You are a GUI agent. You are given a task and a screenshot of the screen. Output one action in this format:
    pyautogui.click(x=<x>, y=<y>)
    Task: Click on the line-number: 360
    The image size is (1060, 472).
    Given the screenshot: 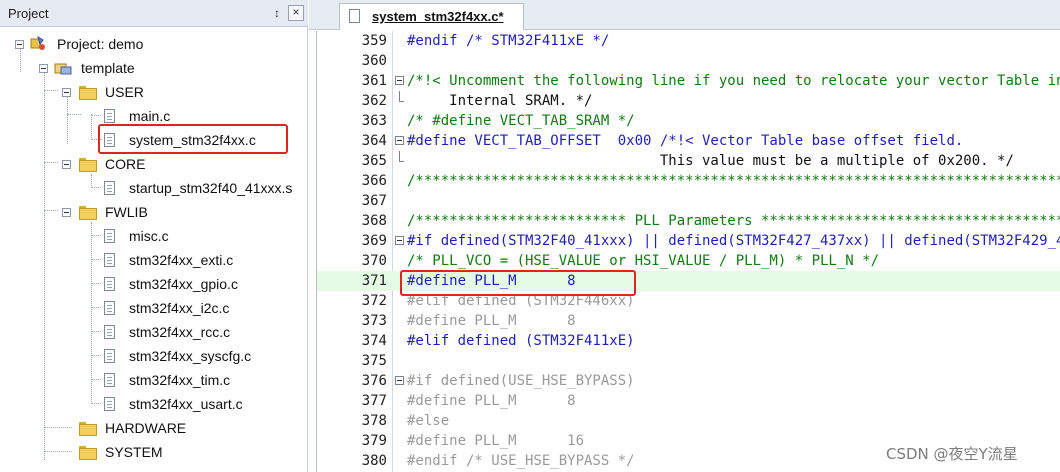 What is the action you would take?
    pyautogui.click(x=374, y=61)
    